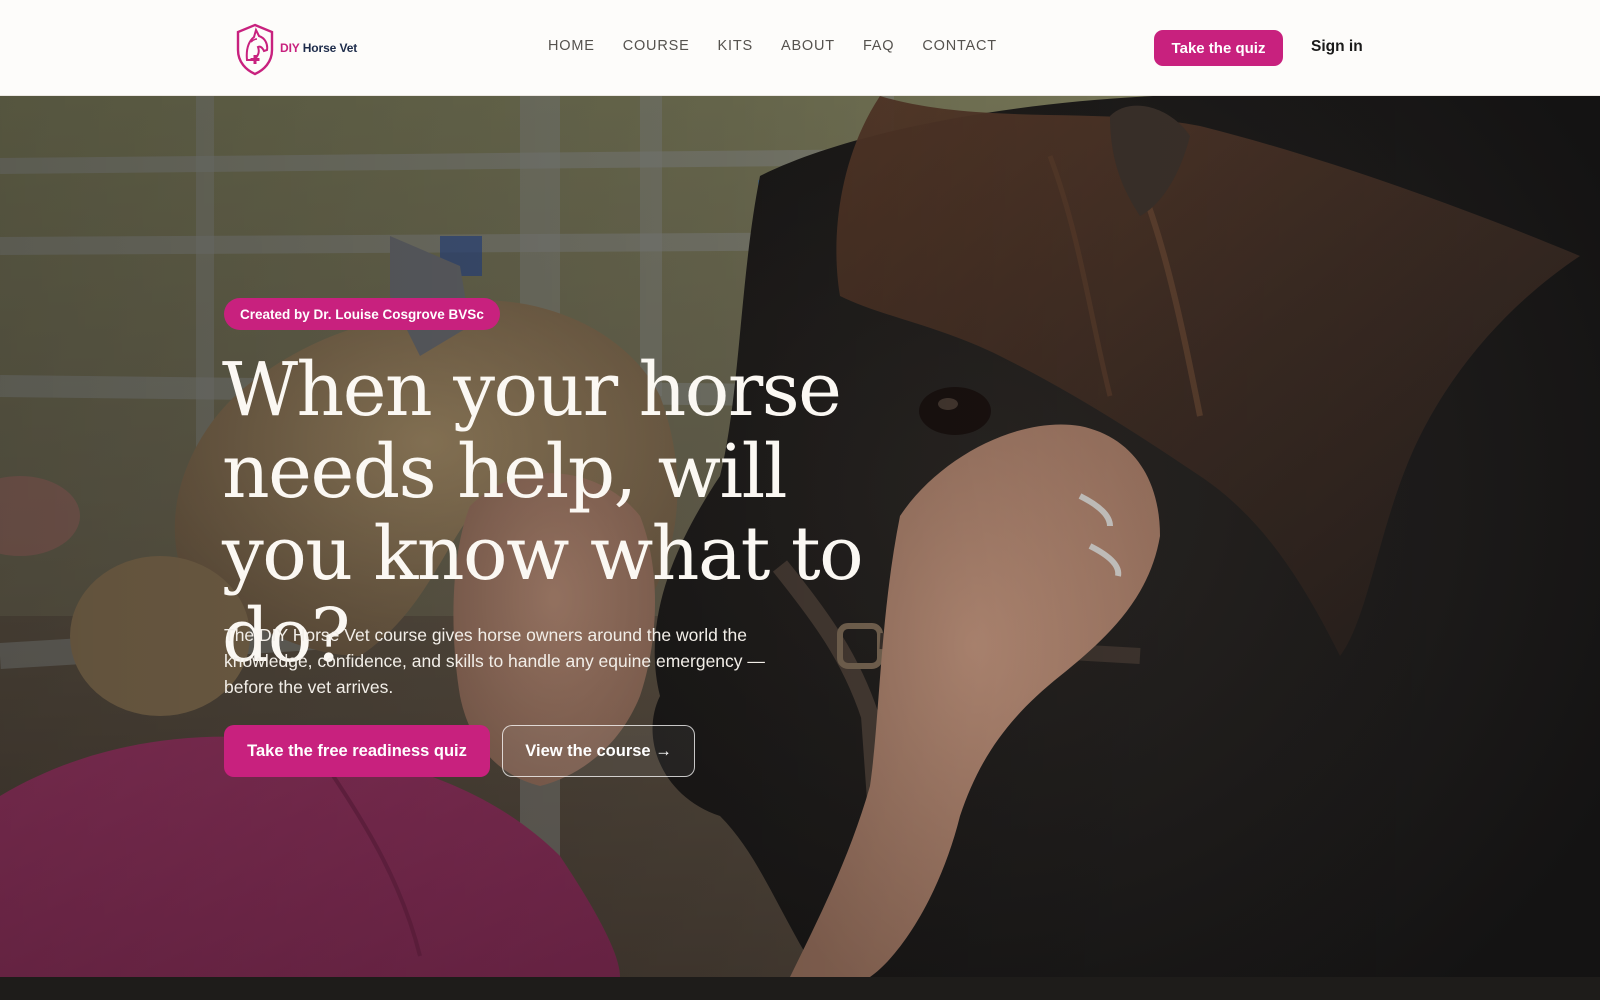 Image resolution: width=1600 pixels, height=1000 pixels. I want to click on take-quiz-button: Take the quiz, so click(1218, 48).